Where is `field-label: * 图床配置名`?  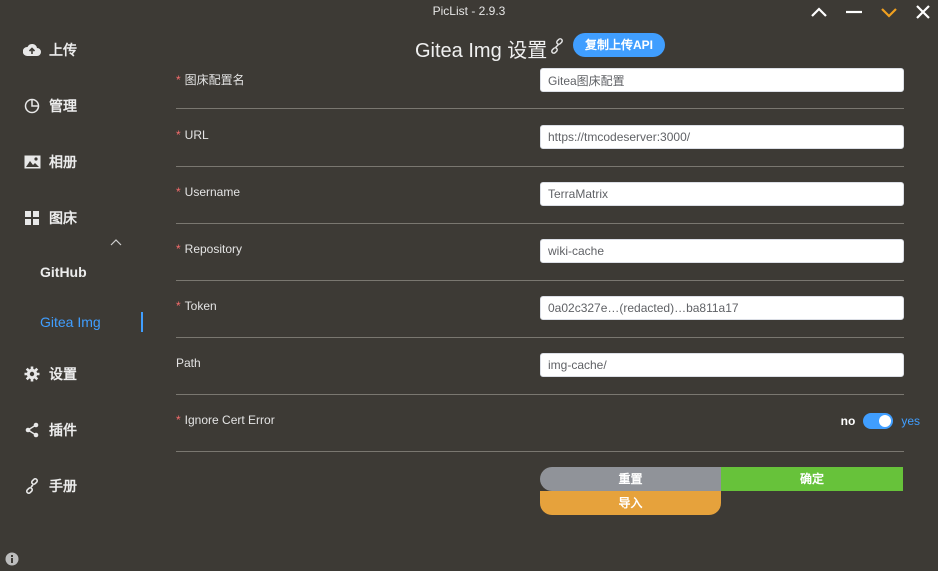
field-label: * 图床配置名 is located at coordinates (210, 80).